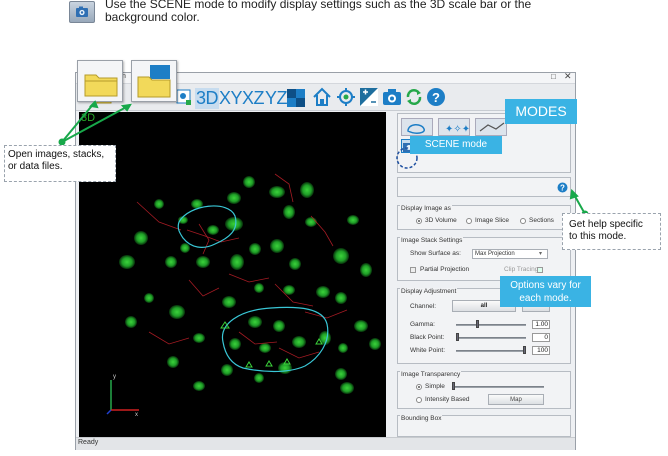 The image size is (668, 456). Describe the element at coordinates (545, 291) in the screenshot. I see `options-vary-tooltip: Options vary for each mode.` at that location.